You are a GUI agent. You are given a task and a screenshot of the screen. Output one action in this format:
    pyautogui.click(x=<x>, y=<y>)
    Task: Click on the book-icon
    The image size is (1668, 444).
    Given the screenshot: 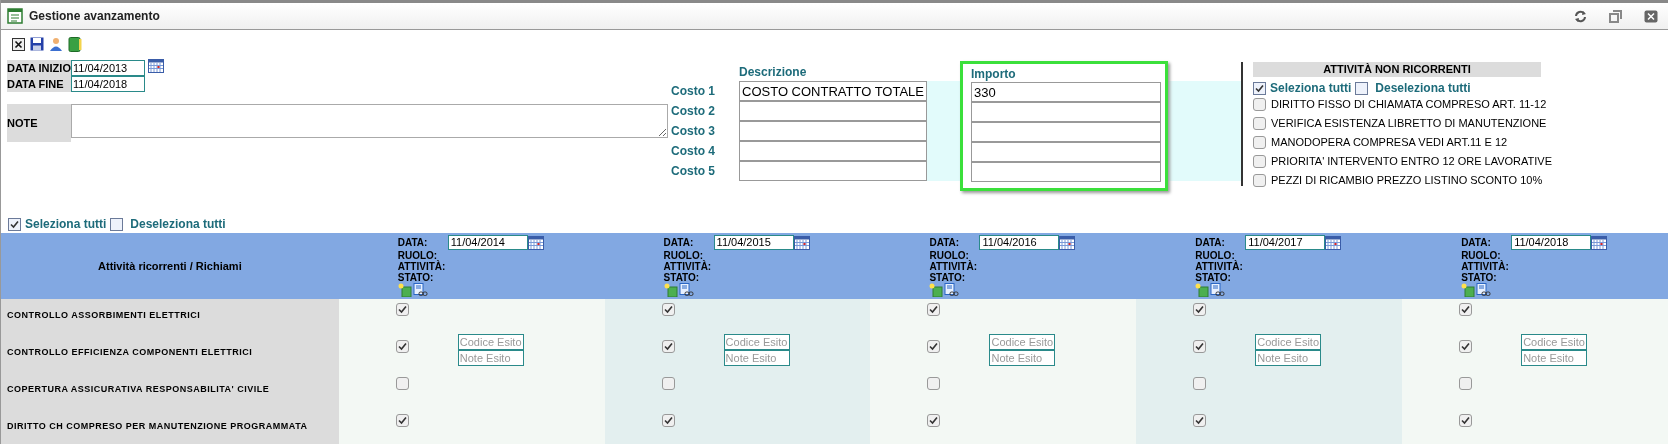 What is the action you would take?
    pyautogui.click(x=75, y=44)
    